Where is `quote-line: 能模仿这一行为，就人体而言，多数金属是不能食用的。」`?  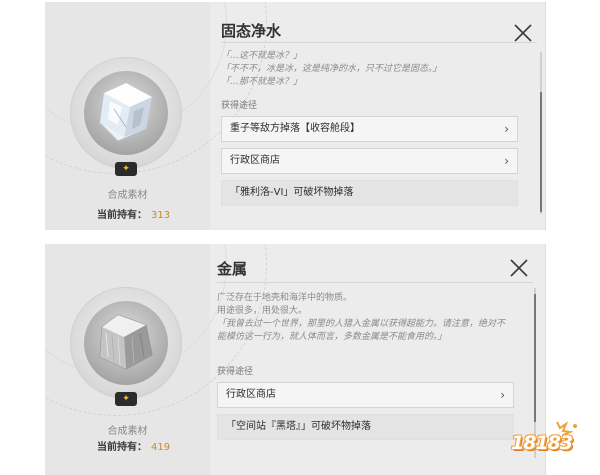 quote-line: 能模仿这一行为，就人体而言，多数金属是不能食用的。」 is located at coordinates (332, 337).